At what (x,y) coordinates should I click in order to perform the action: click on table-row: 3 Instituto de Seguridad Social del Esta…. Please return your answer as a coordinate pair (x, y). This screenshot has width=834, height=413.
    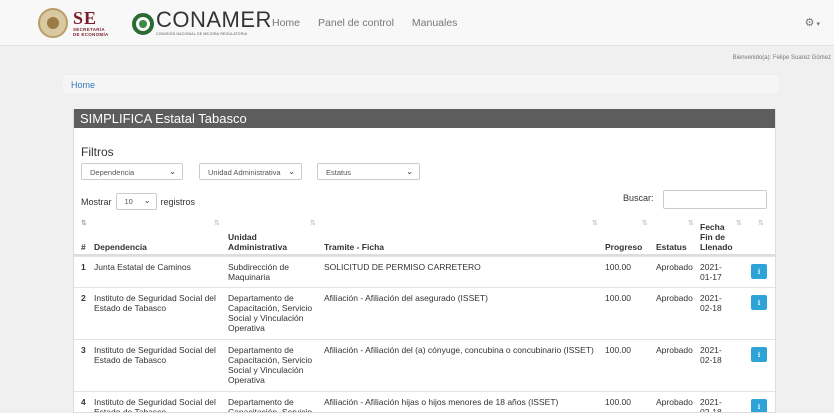
    Looking at the image, I should click on (424, 365).